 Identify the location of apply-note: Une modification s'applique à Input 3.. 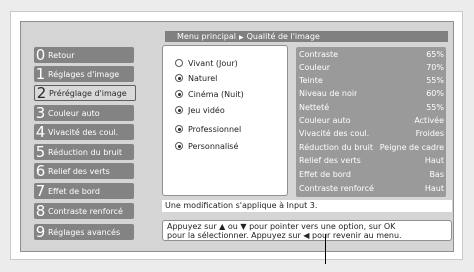
(307, 206).